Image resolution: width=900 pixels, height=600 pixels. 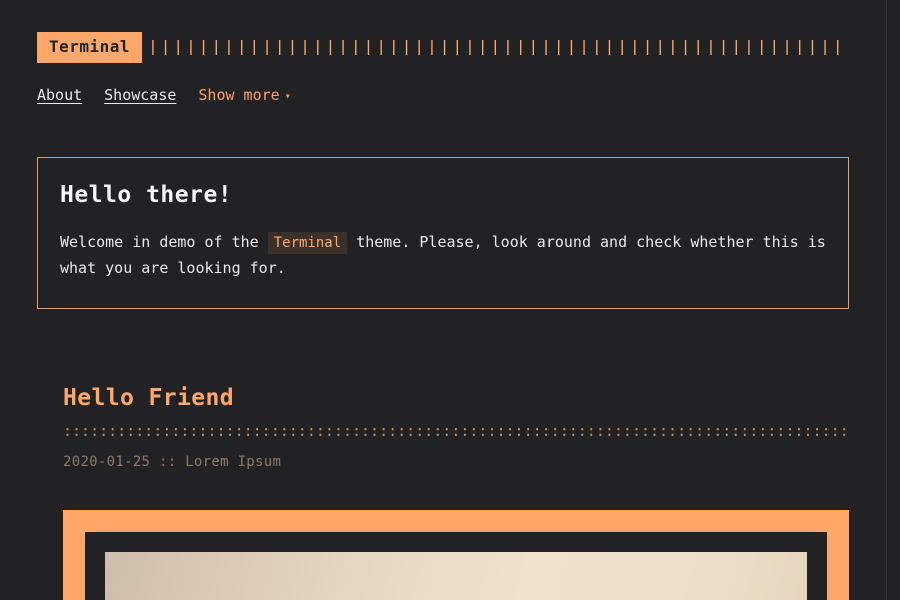 What do you see at coordinates (148, 398) in the screenshot?
I see `post-title-link: Hello Friend` at bounding box center [148, 398].